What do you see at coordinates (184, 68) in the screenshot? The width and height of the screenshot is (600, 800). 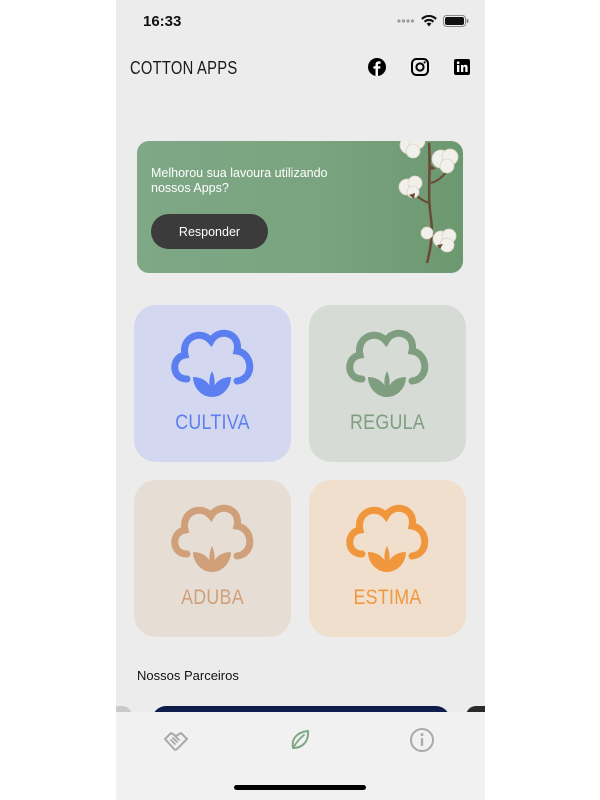 I see `brand-title: COTTON APPS` at bounding box center [184, 68].